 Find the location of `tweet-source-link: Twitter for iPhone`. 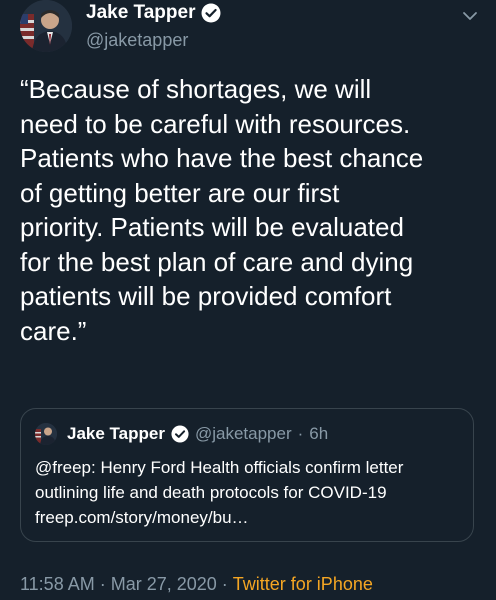

tweet-source-link: Twitter for iPhone is located at coordinates (303, 584).